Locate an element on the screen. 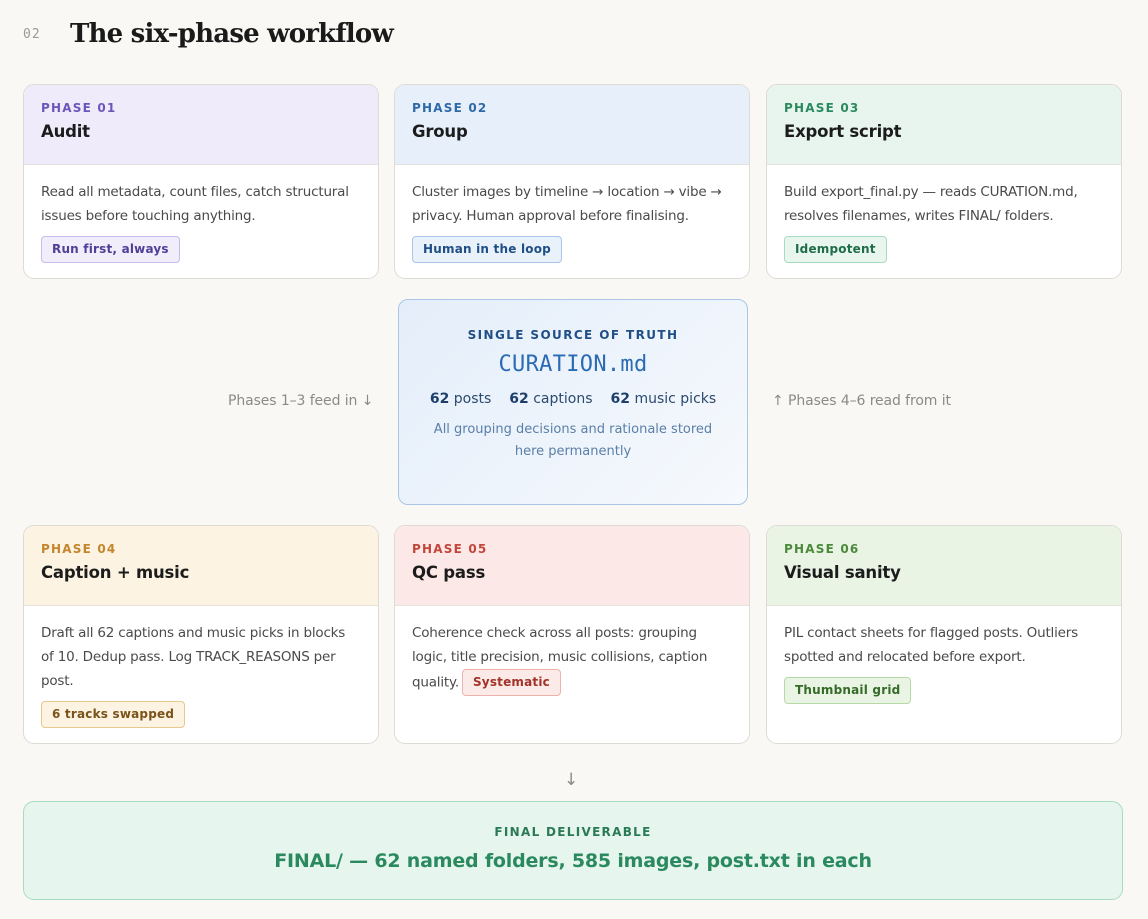 This screenshot has width=1148, height=919. phase-tag: Thumbnail grid is located at coordinates (848, 690).